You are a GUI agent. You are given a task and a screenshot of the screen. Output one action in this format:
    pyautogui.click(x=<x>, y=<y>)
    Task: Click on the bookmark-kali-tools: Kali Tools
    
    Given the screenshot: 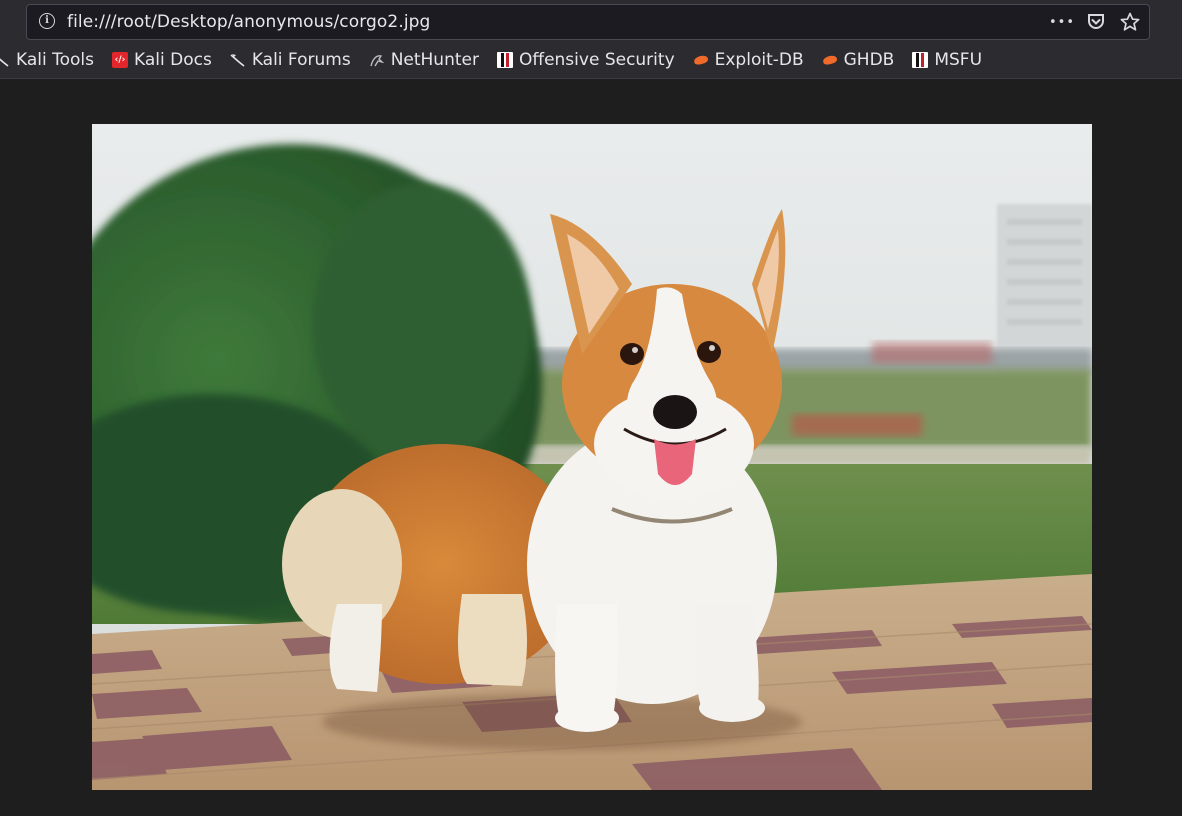 What is the action you would take?
    pyautogui.click(x=47, y=60)
    